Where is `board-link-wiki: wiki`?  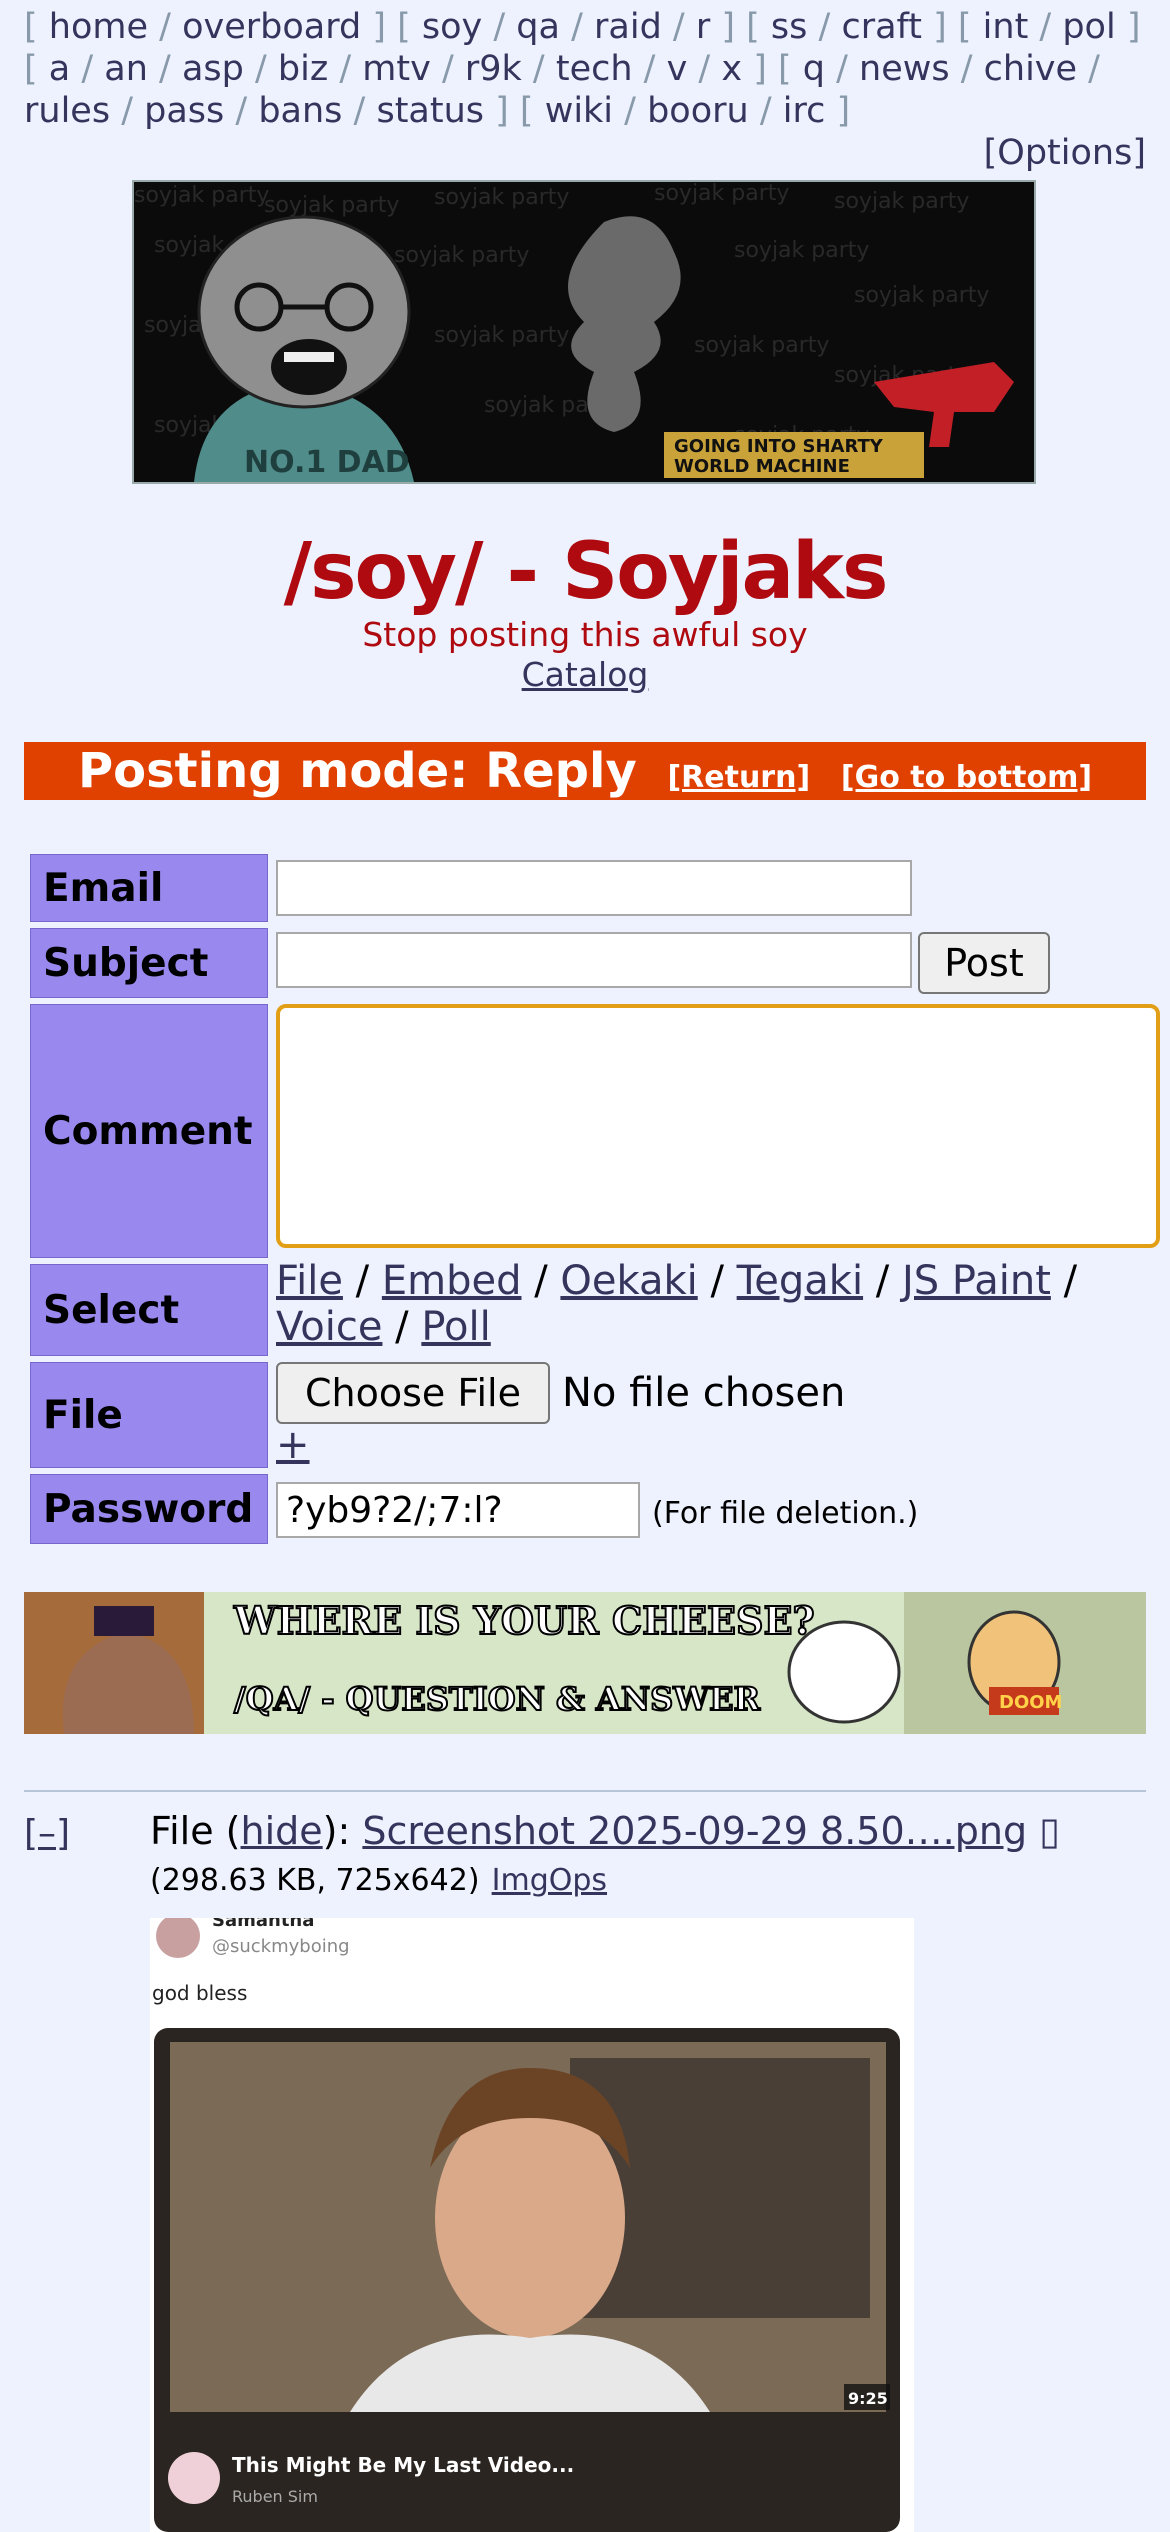 board-link-wiki: wiki is located at coordinates (579, 111).